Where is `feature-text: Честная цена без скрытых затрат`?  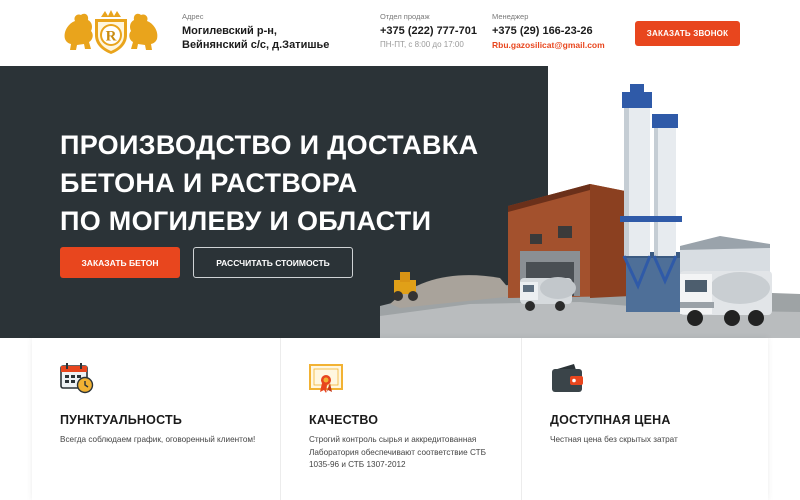 feature-text: Честная цена без скрытых затрат is located at coordinates (614, 439).